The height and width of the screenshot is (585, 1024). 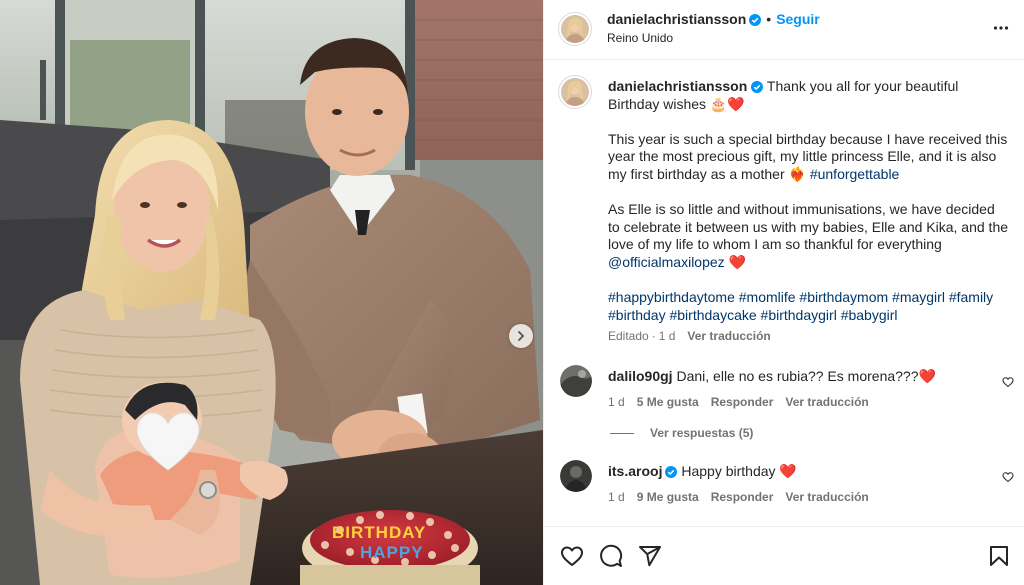 What do you see at coordinates (392, 552) in the screenshot?
I see `cake-candles-bottom: HAPPY` at bounding box center [392, 552].